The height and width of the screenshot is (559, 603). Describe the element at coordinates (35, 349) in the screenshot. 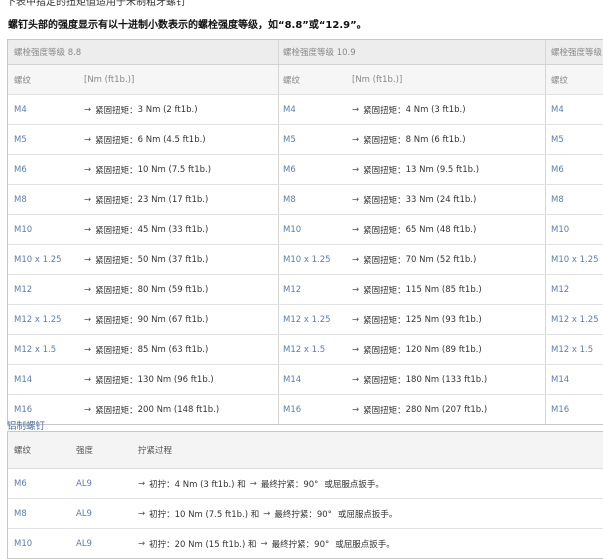

I see `thread-8-8: M12 x 1.5` at that location.